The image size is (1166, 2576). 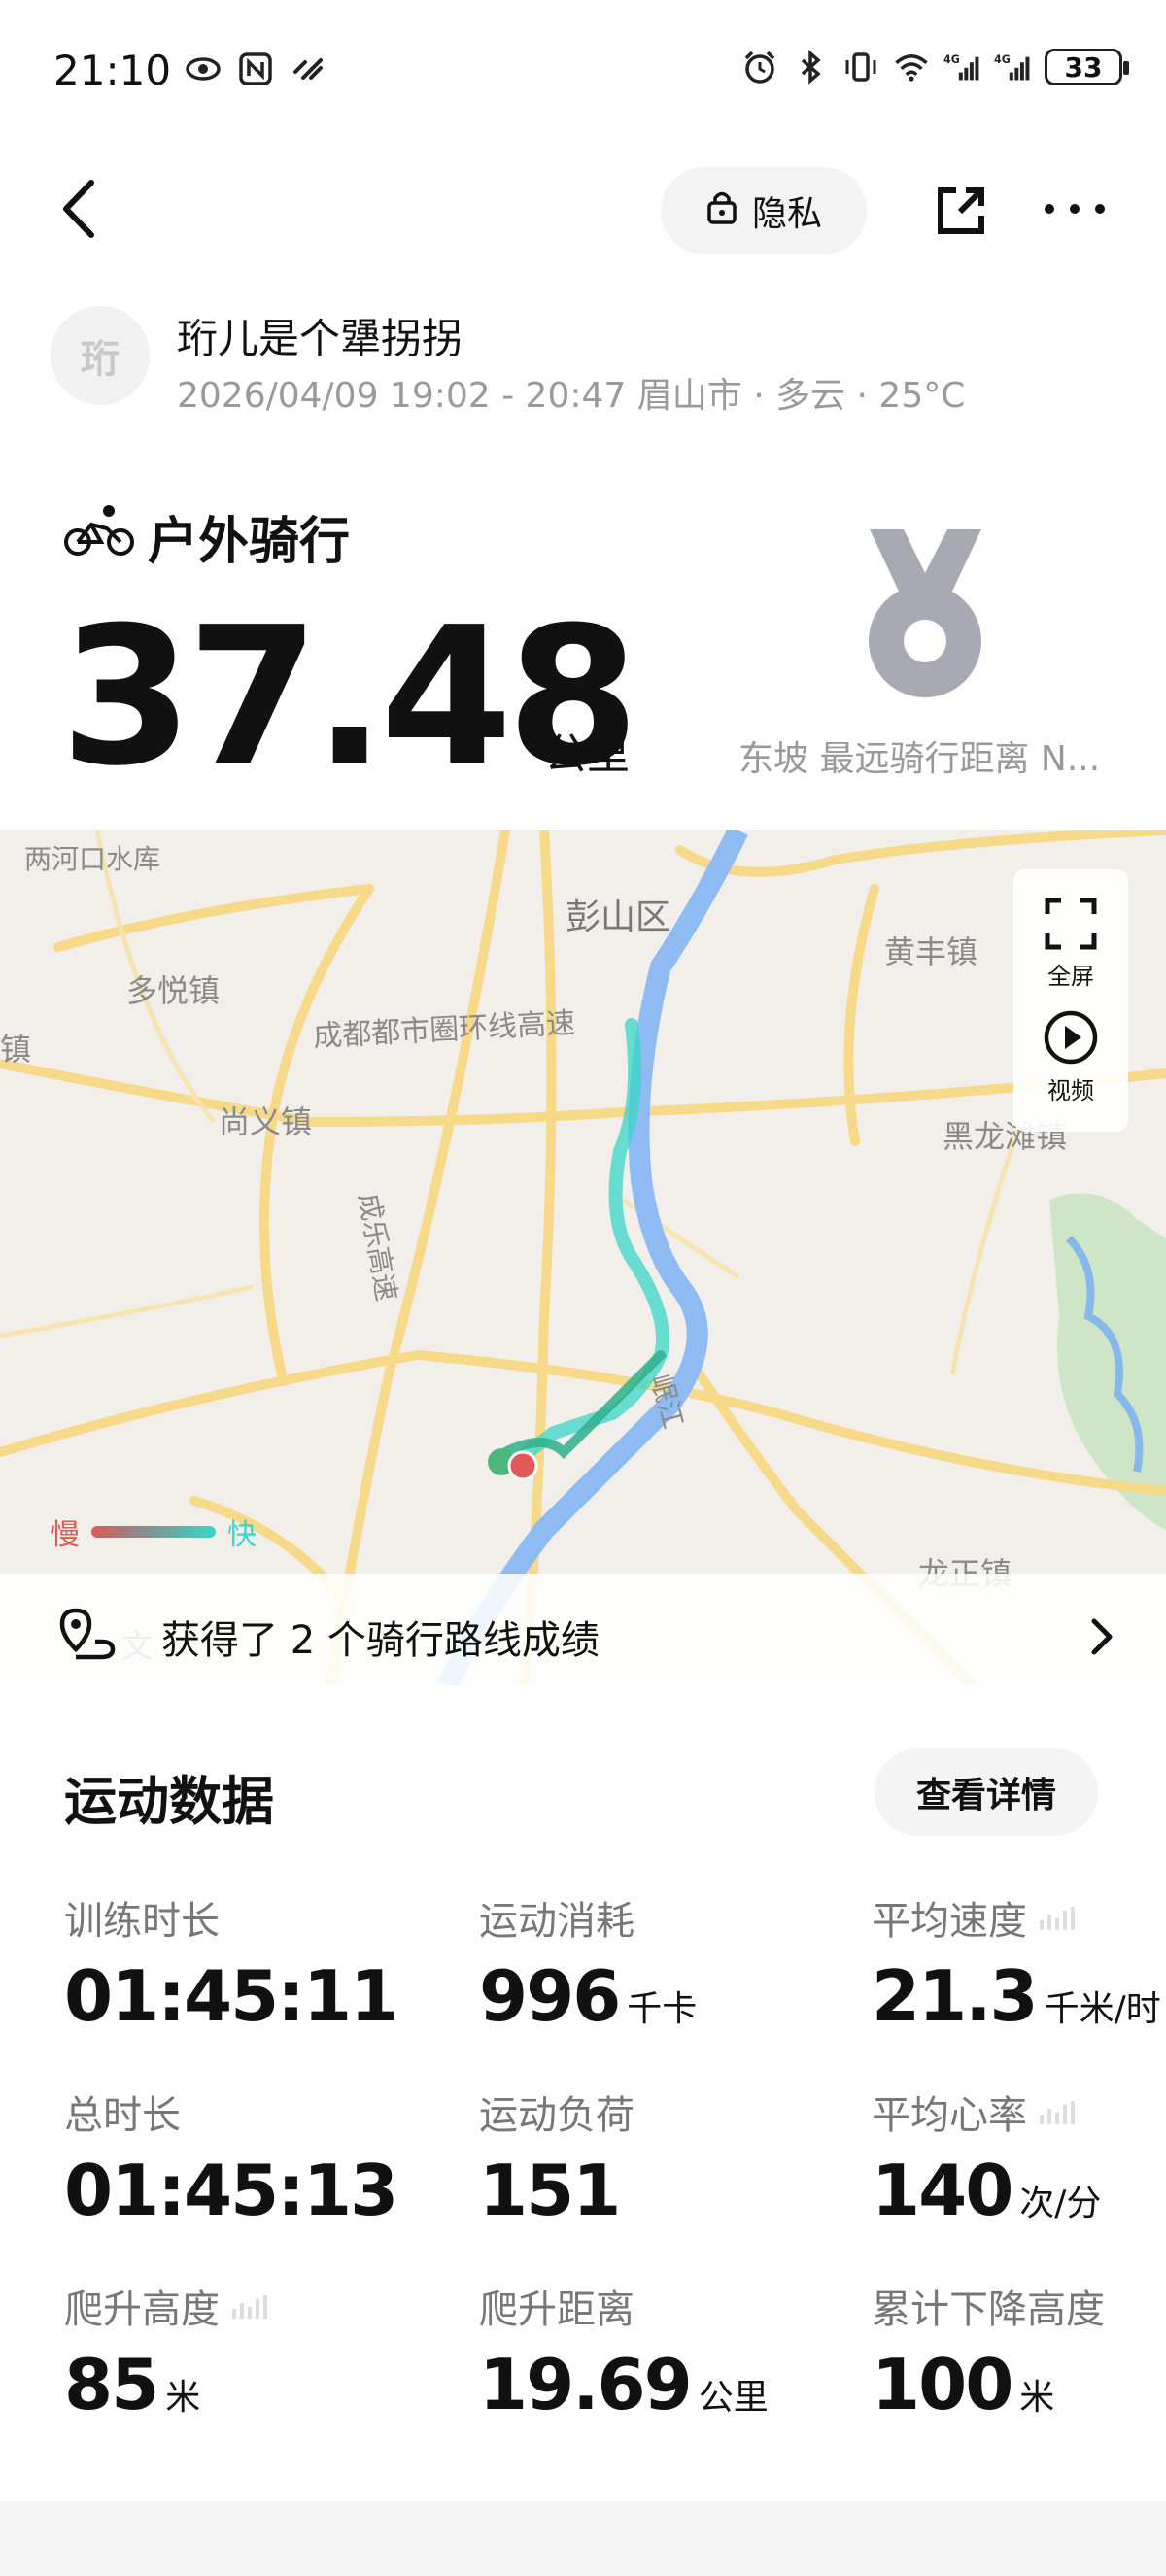 I want to click on speed-gradient-bar, so click(x=153, y=1532).